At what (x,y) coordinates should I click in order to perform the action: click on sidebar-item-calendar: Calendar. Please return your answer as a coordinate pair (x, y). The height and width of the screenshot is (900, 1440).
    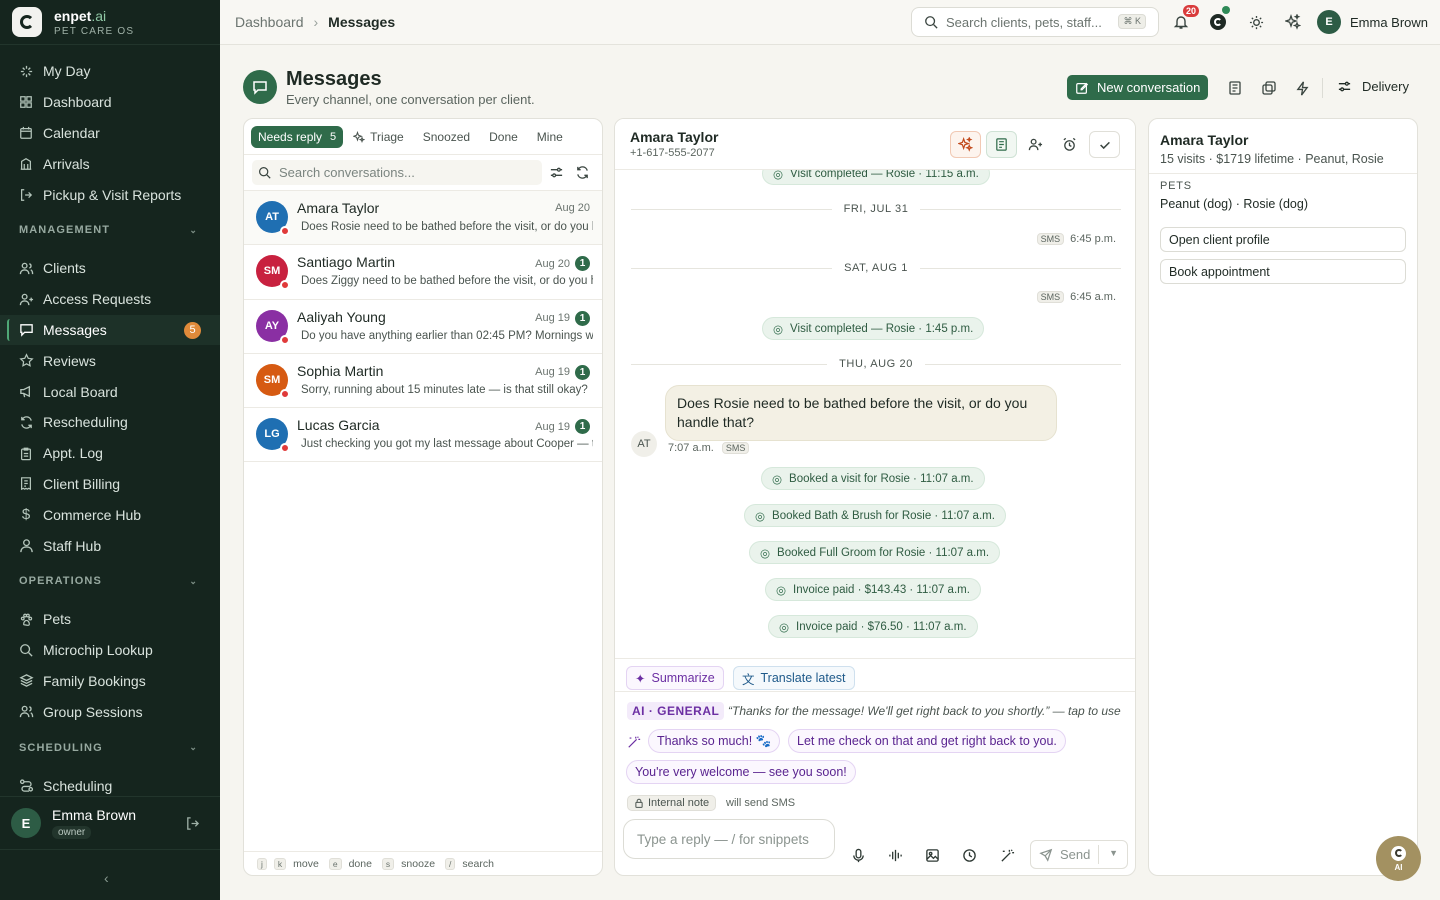
    Looking at the image, I should click on (110, 133).